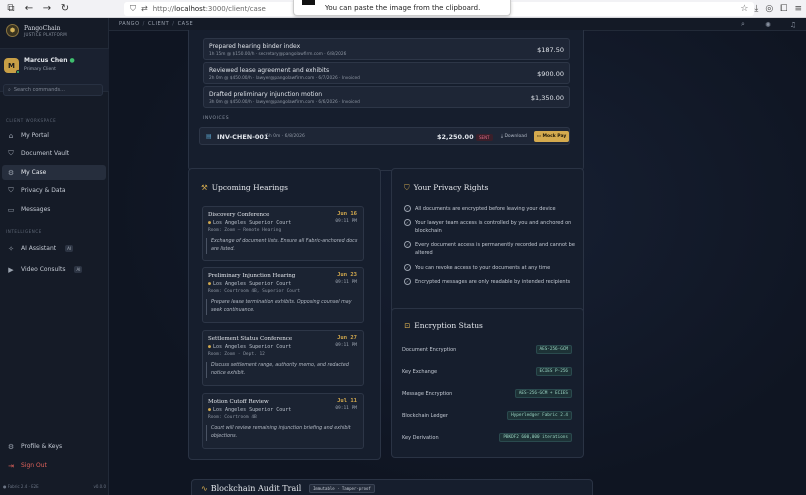 Image resolution: width=806 pixels, height=495 pixels. What do you see at coordinates (269, 70) in the screenshot?
I see `time-entry-description: Reviewed lease agreement and exhibits` at bounding box center [269, 70].